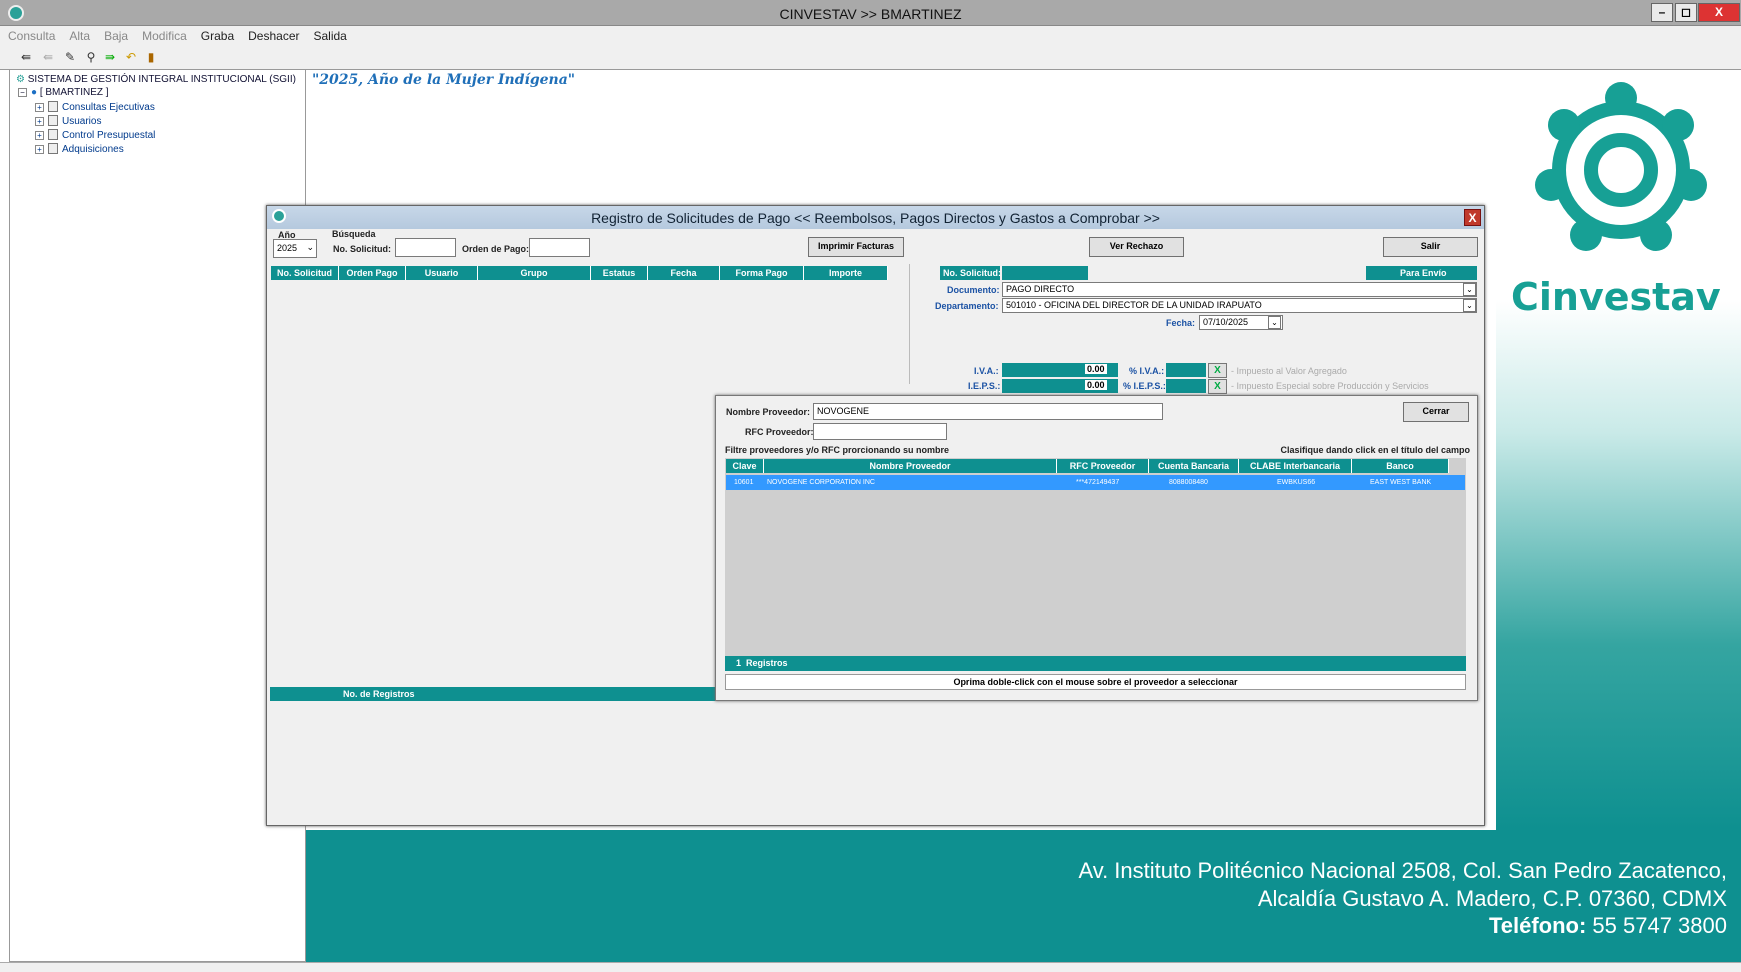  I want to click on minimize-button: –, so click(1662, 12).